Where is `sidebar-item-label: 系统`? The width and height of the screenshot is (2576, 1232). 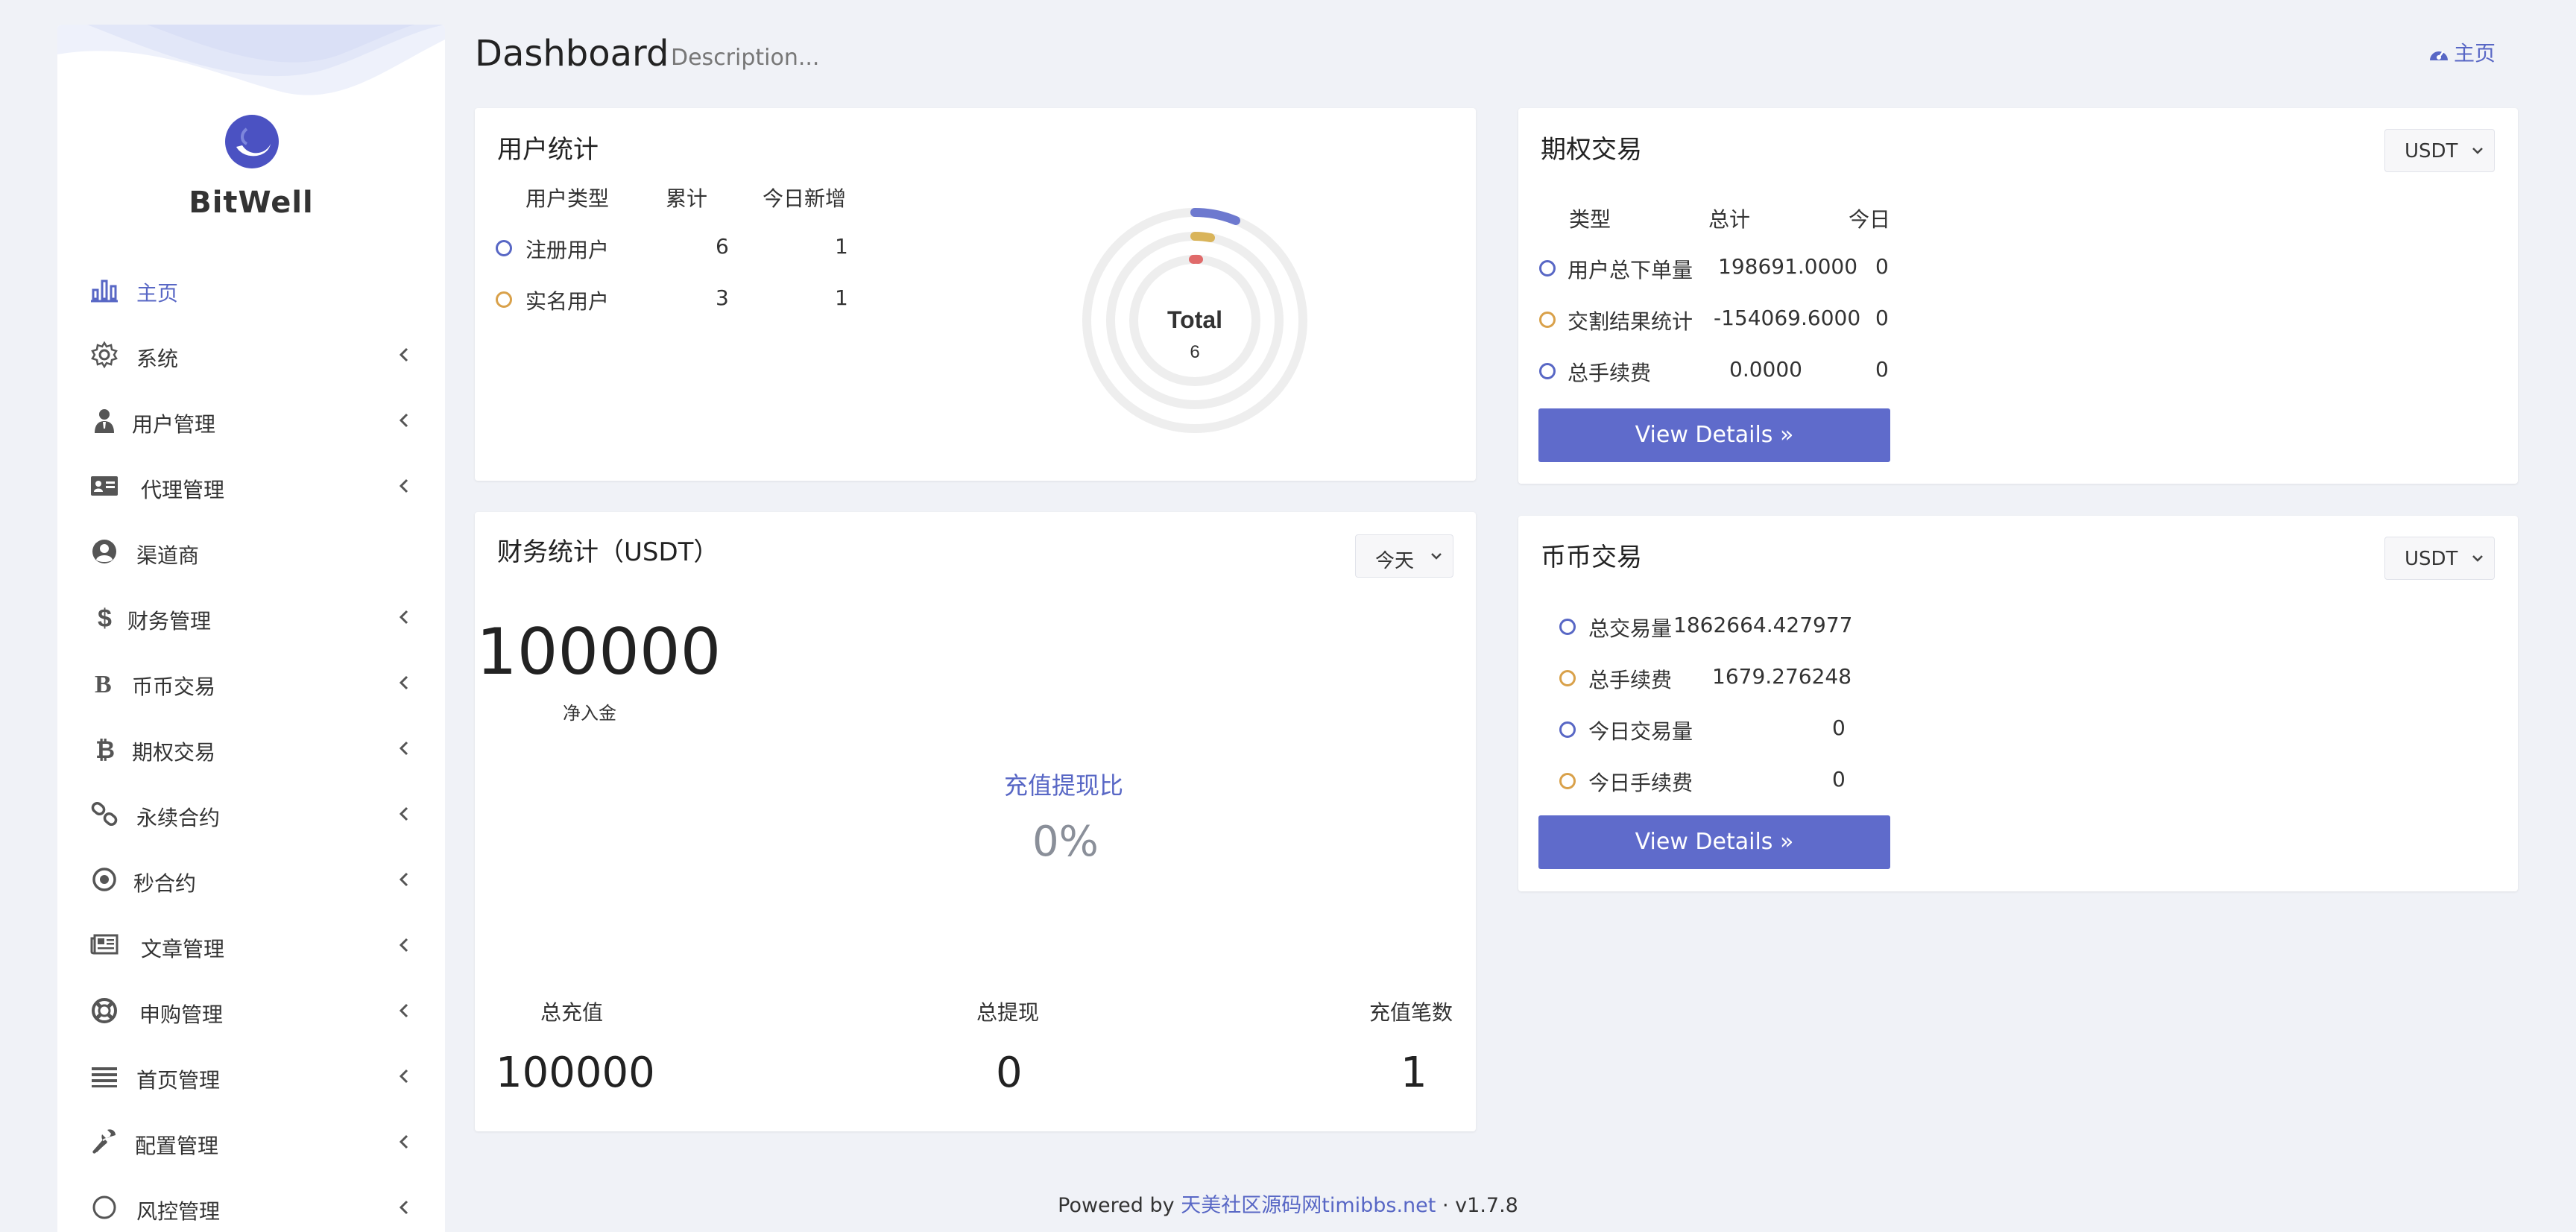
sidebar-item-label: 系统 is located at coordinates (157, 359).